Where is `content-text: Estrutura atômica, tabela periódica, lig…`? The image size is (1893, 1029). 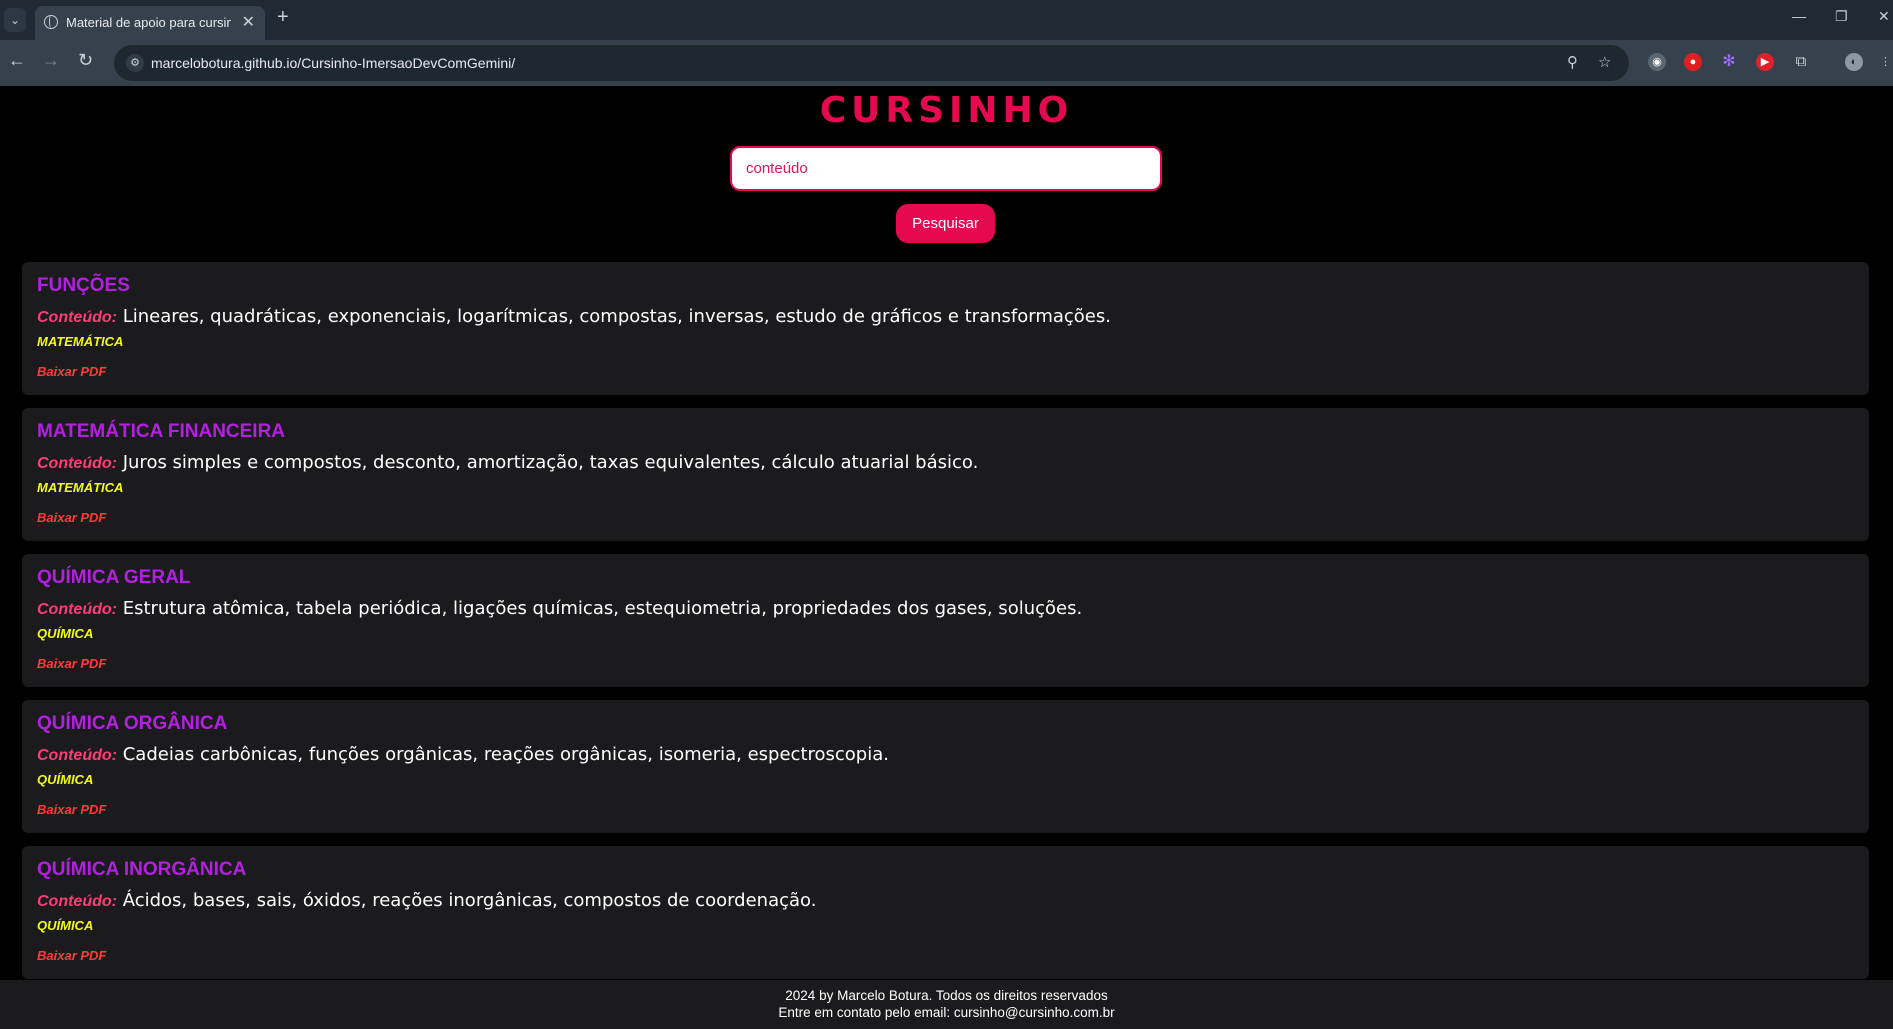 content-text: Estrutura atômica, tabela periódica, lig… is located at coordinates (602, 608).